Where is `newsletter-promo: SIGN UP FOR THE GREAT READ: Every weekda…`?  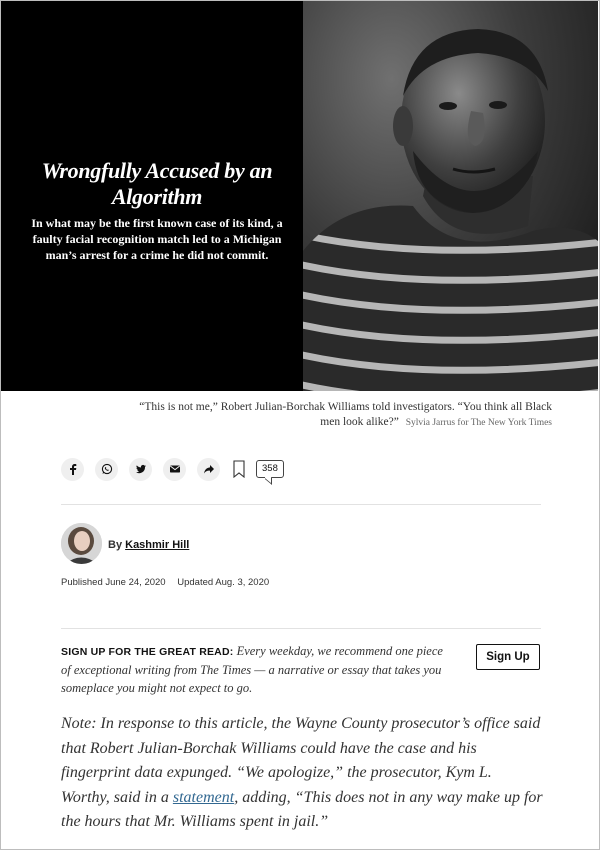 newsletter-promo: SIGN UP FOR THE GREAT READ: Every weekda… is located at coordinates (257, 669).